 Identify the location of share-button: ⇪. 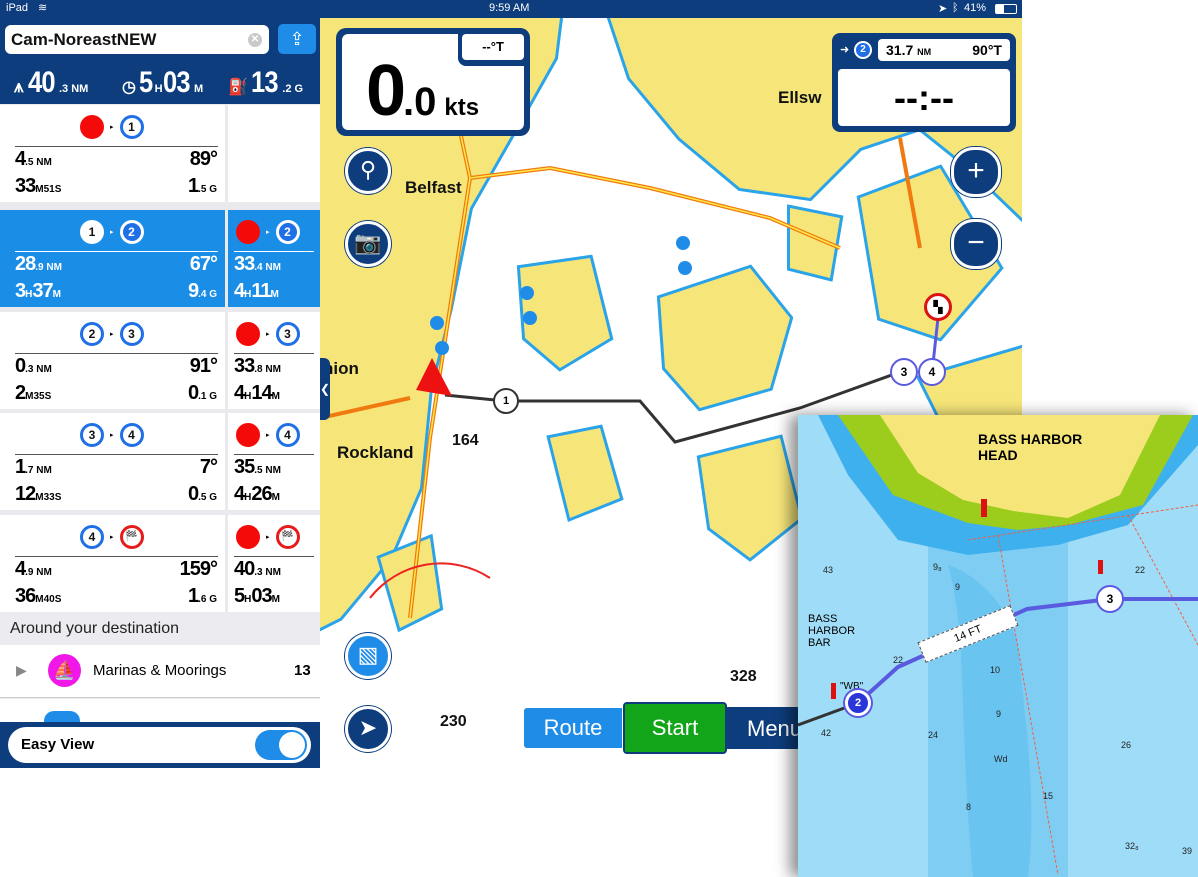
(297, 39).